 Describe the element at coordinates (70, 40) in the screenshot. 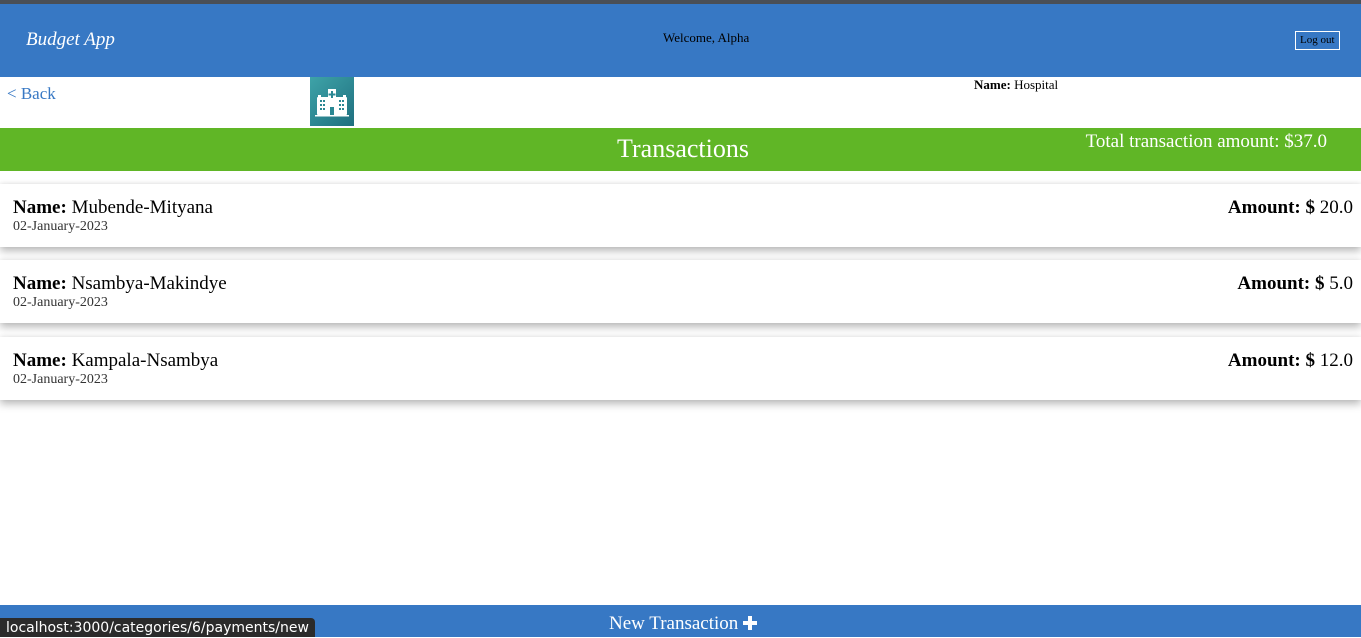

I see `app-brand: Budget App` at that location.